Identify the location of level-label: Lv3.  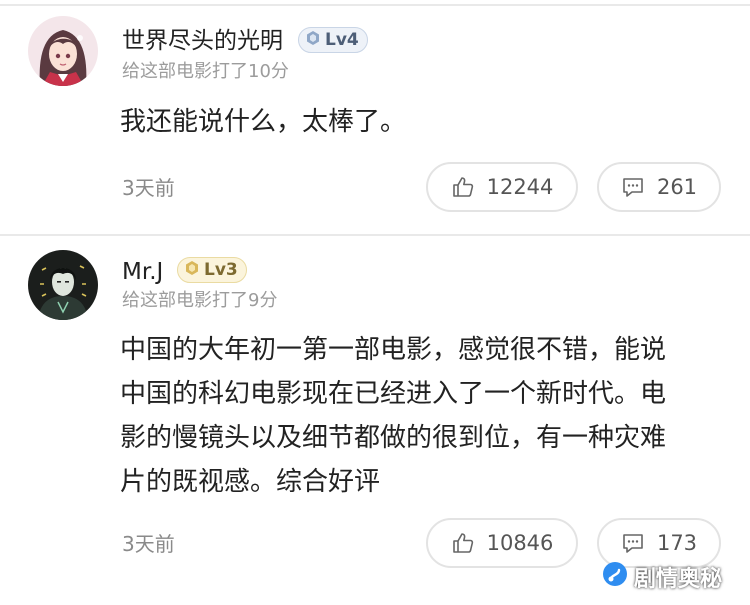
(221, 270).